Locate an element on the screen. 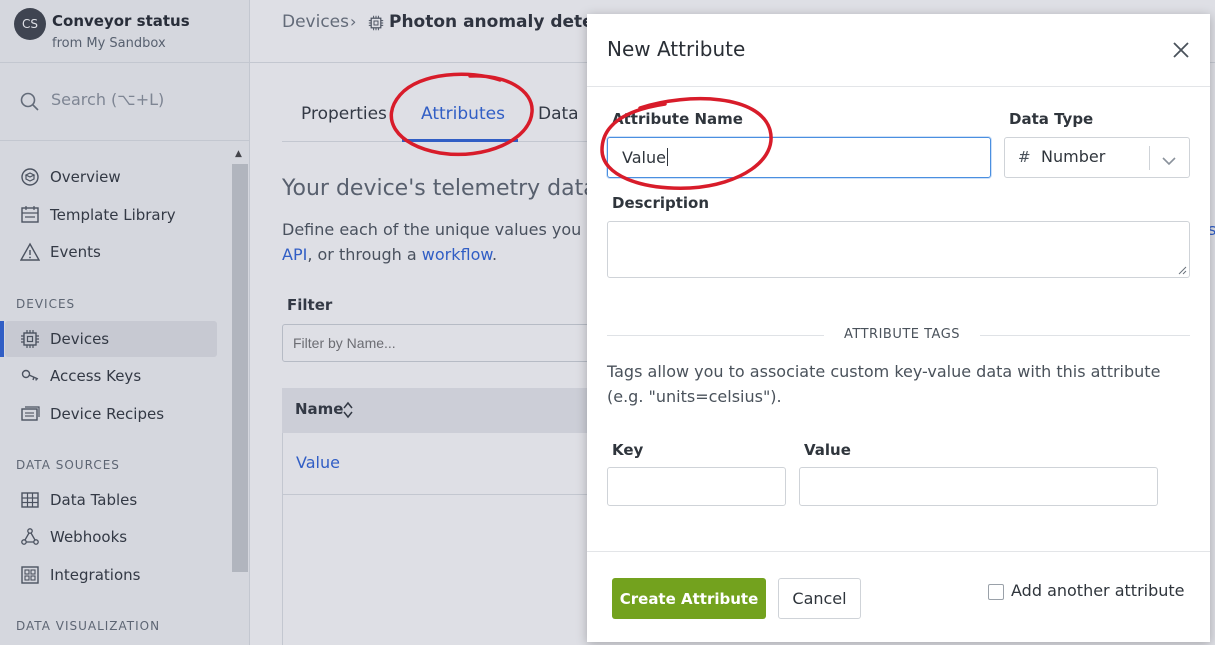 This screenshot has height=645, width=1215. section-title: Your device's telemetry data is located at coordinates (439, 188).